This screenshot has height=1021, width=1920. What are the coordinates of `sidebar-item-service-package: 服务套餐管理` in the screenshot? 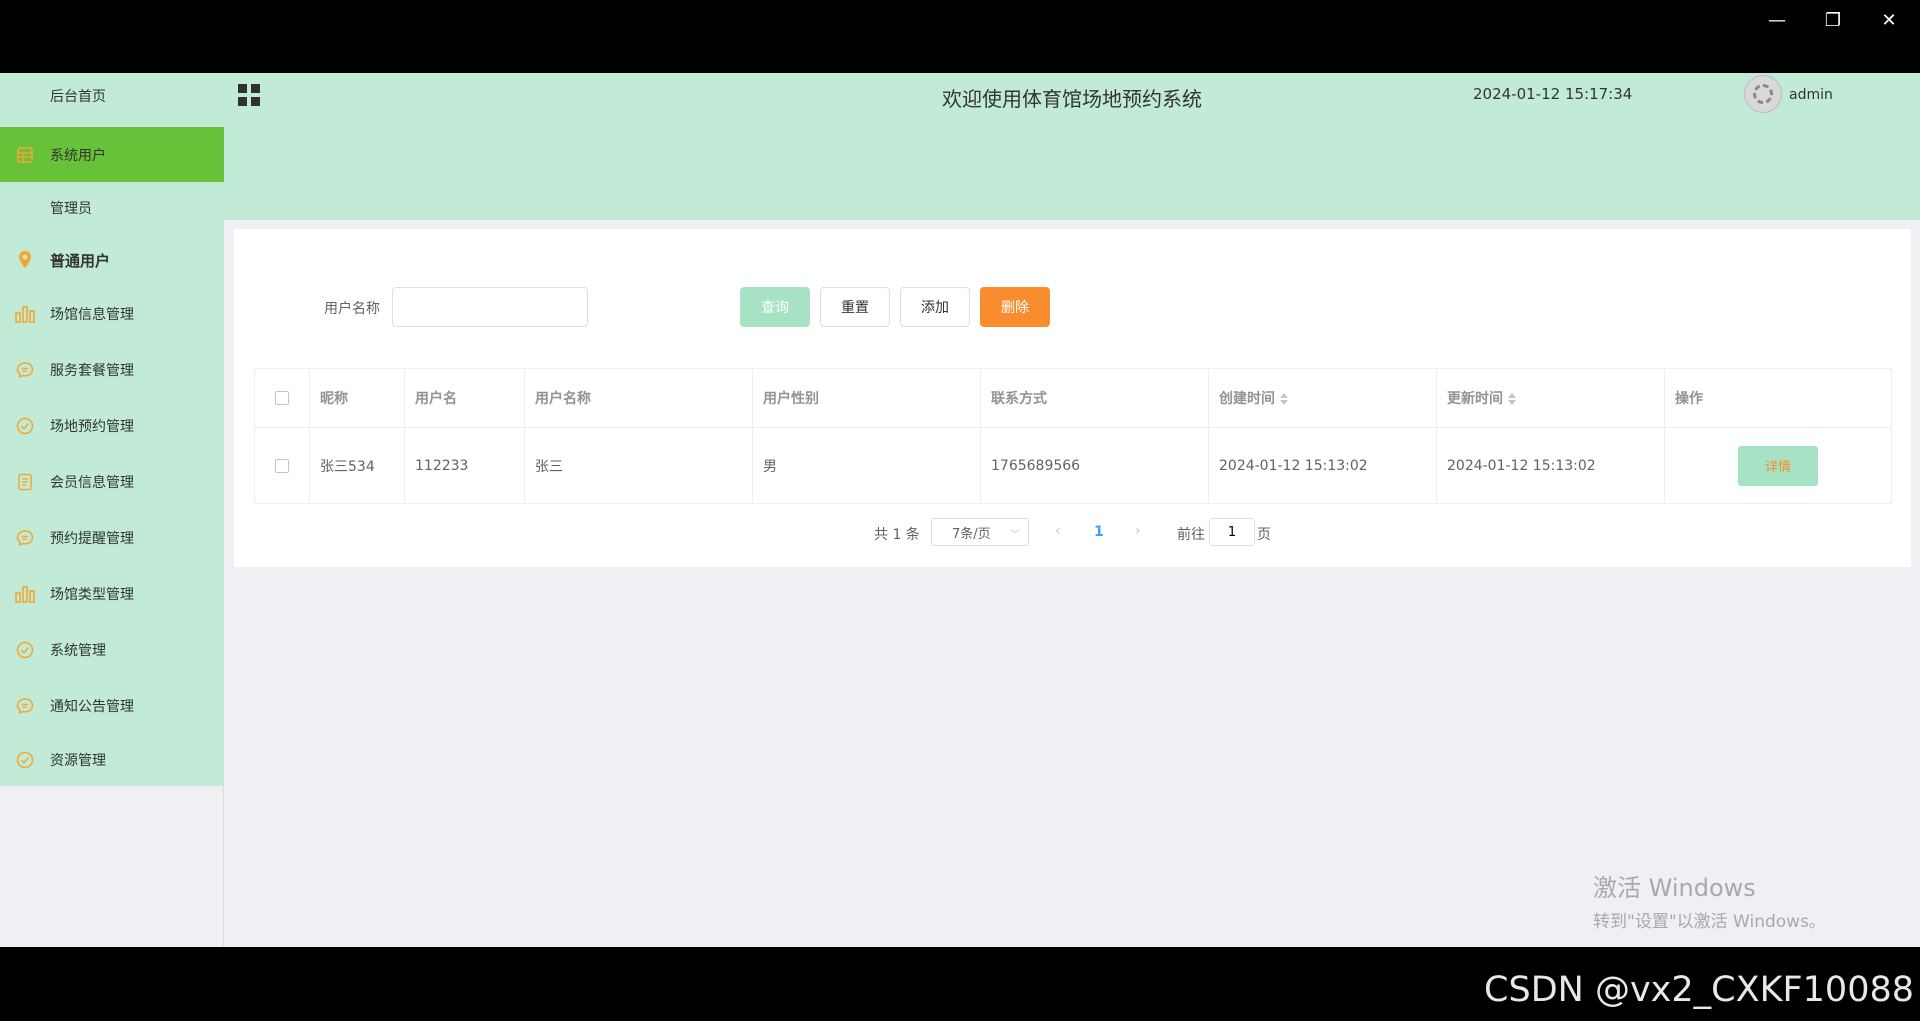 It's located at (112, 370).